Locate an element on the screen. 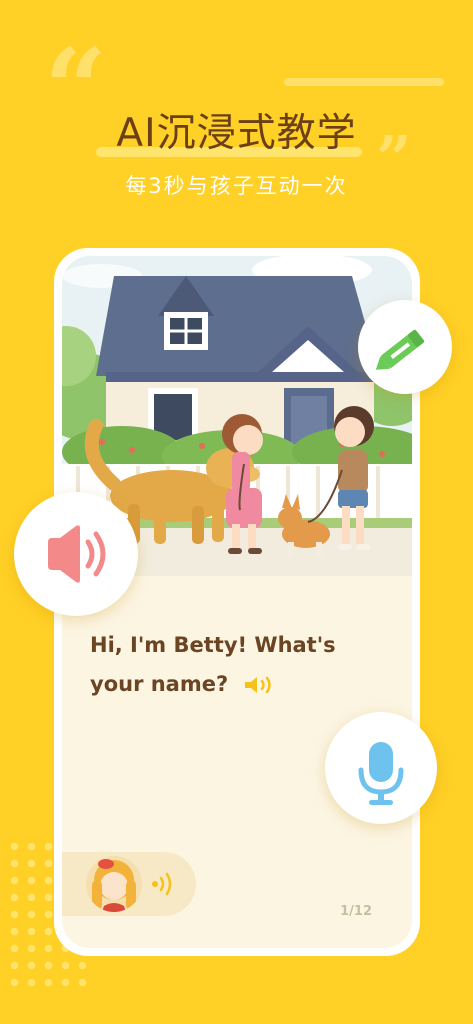 Image resolution: width=473 pixels, height=1024 pixels. page-subtitle: 每3秒与孩子互动一次 is located at coordinates (236, 186).